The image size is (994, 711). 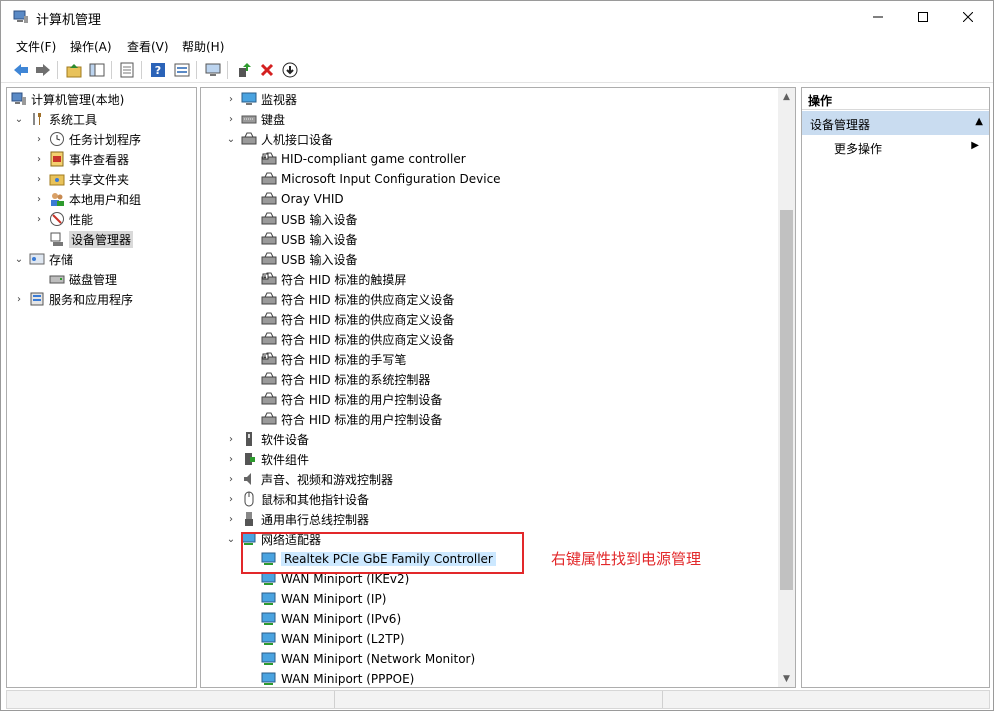 I want to click on properties-icon, so click(x=127, y=70).